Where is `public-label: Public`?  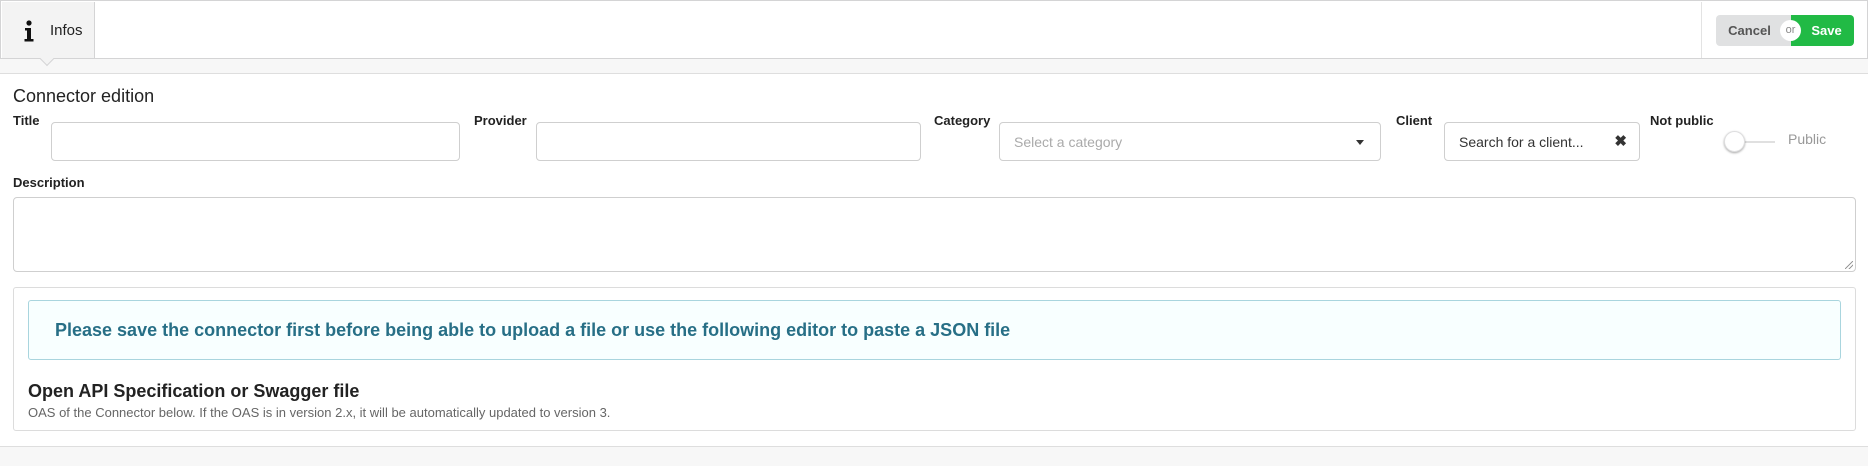 public-label: Public is located at coordinates (1807, 139).